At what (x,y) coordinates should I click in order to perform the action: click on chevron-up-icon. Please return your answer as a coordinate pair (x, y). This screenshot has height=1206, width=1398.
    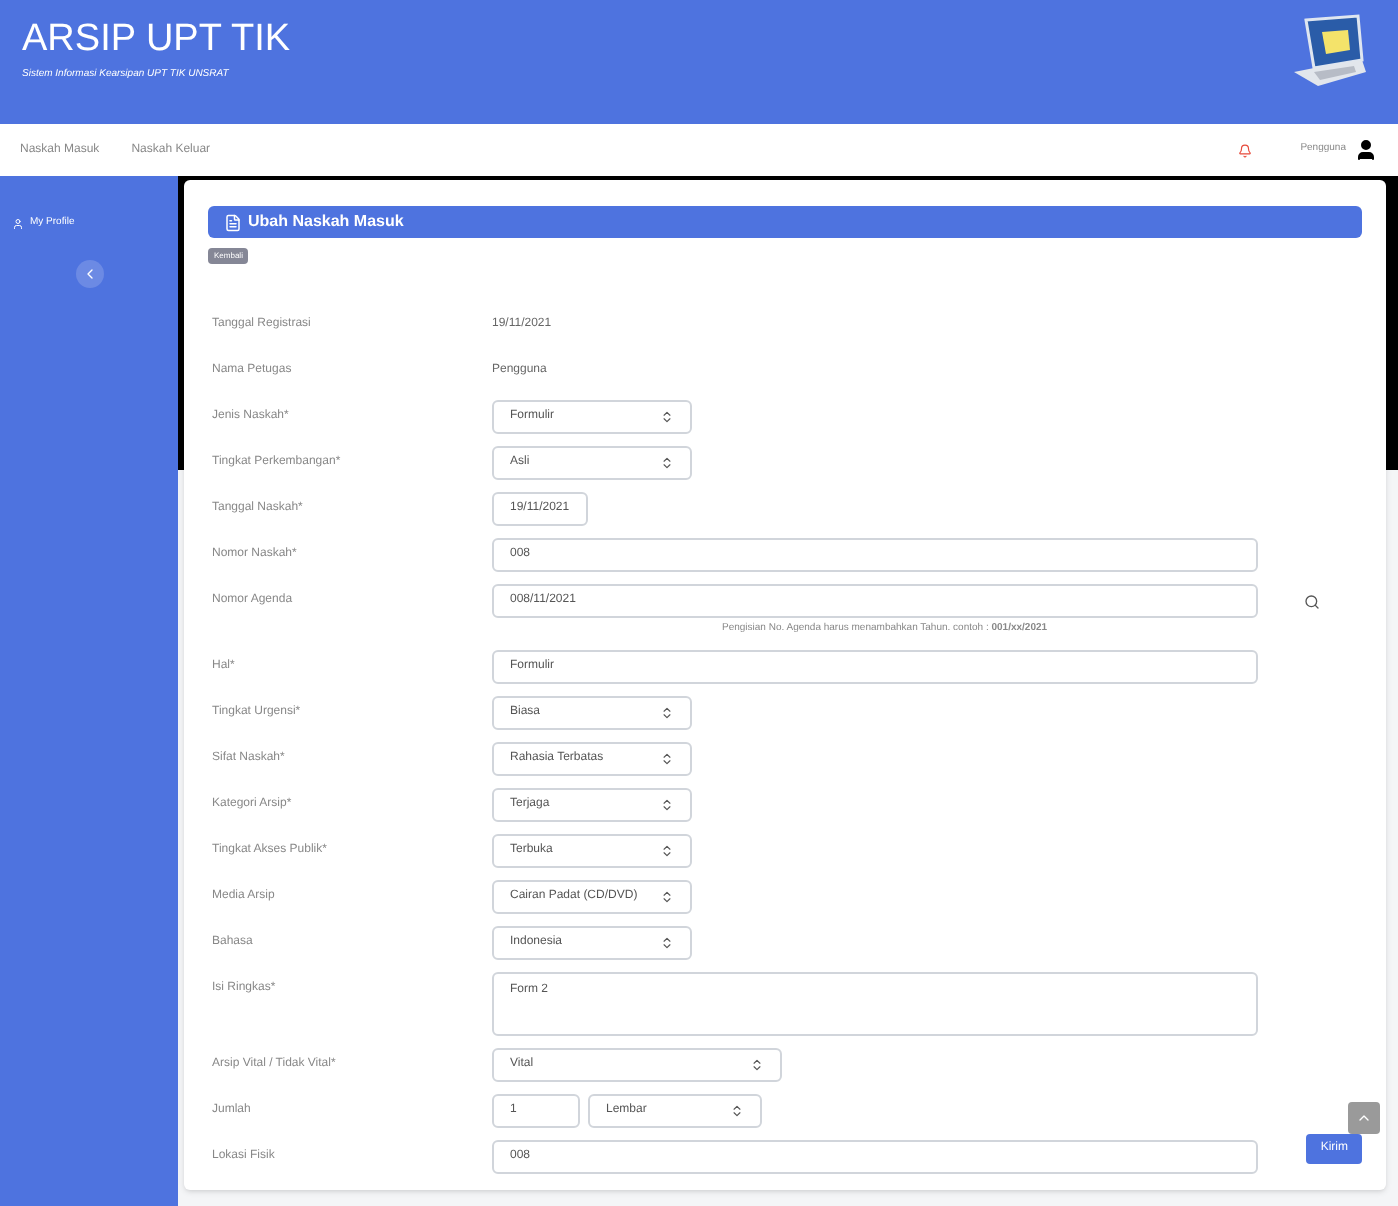
    Looking at the image, I should click on (1364, 1118).